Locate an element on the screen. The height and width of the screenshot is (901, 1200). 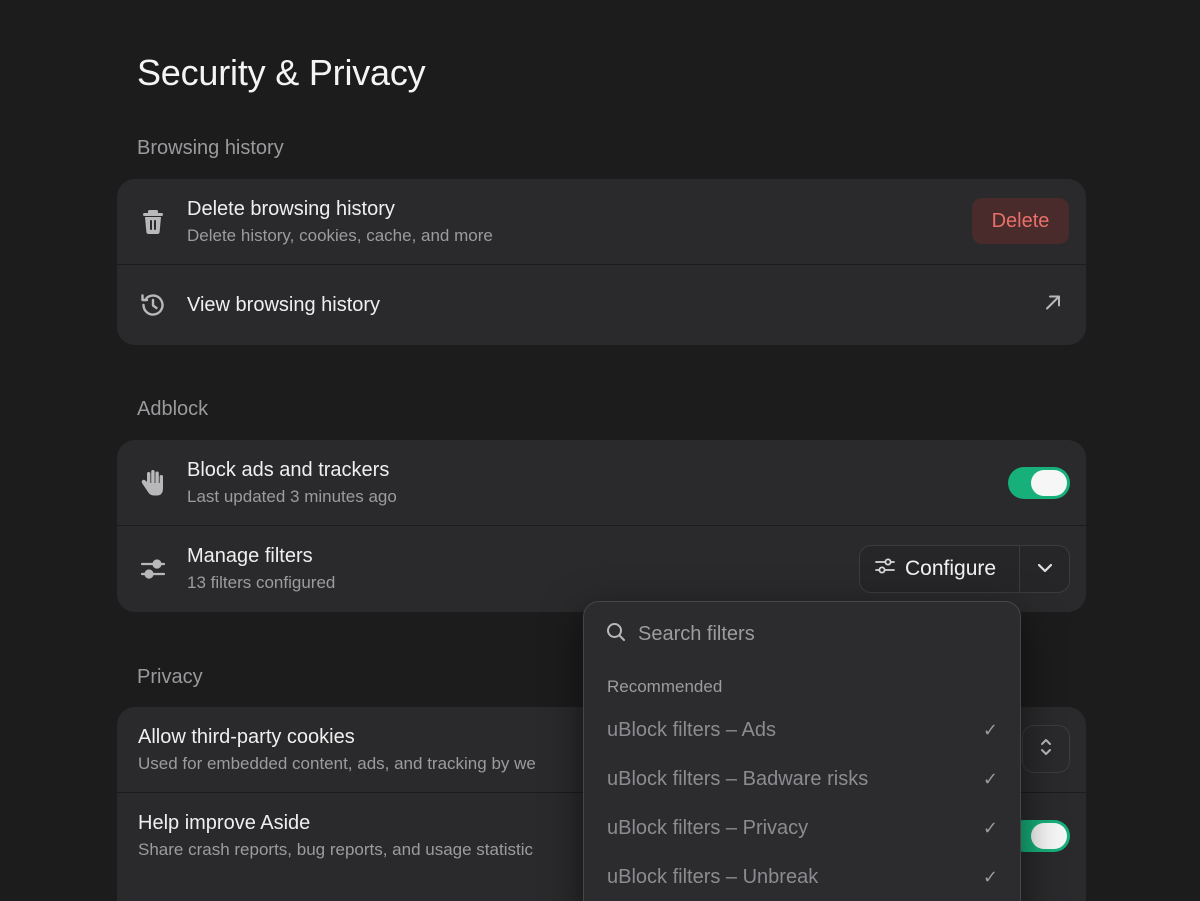
filter-search: Search filters is located at coordinates (680, 634).